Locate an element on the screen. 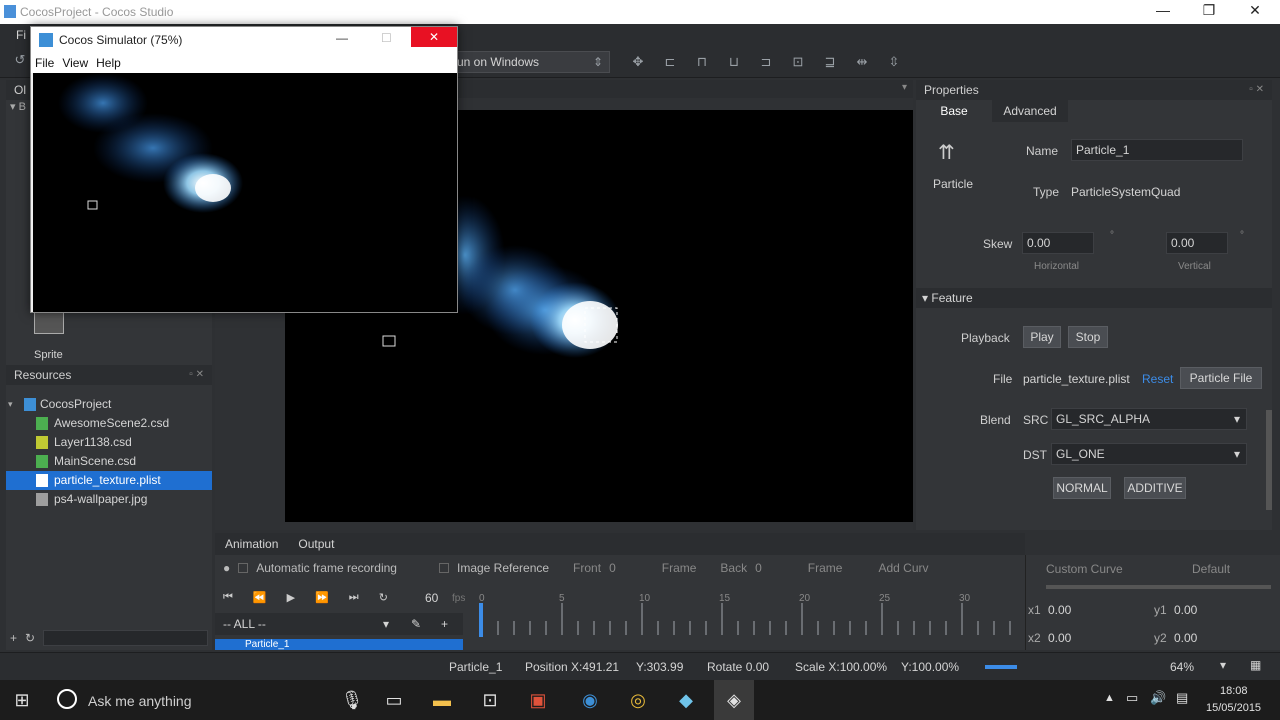  undo-icon: ↺ is located at coordinates (20, 60).